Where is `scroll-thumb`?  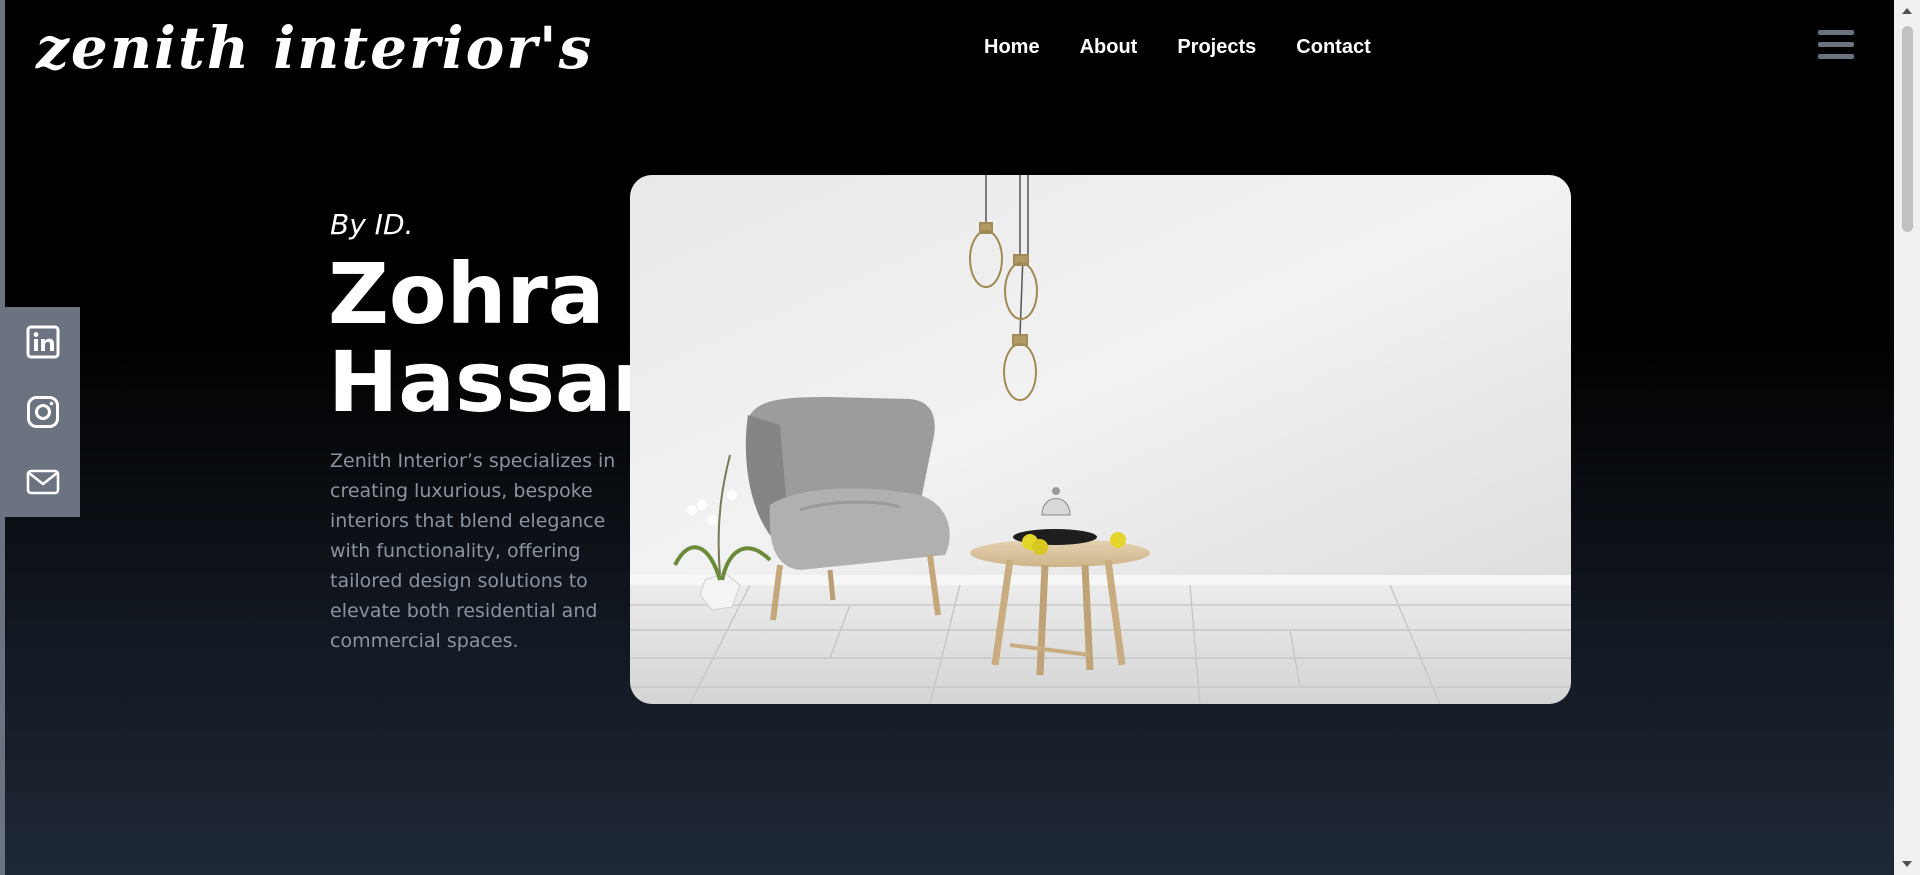
scroll-thumb is located at coordinates (1907, 129).